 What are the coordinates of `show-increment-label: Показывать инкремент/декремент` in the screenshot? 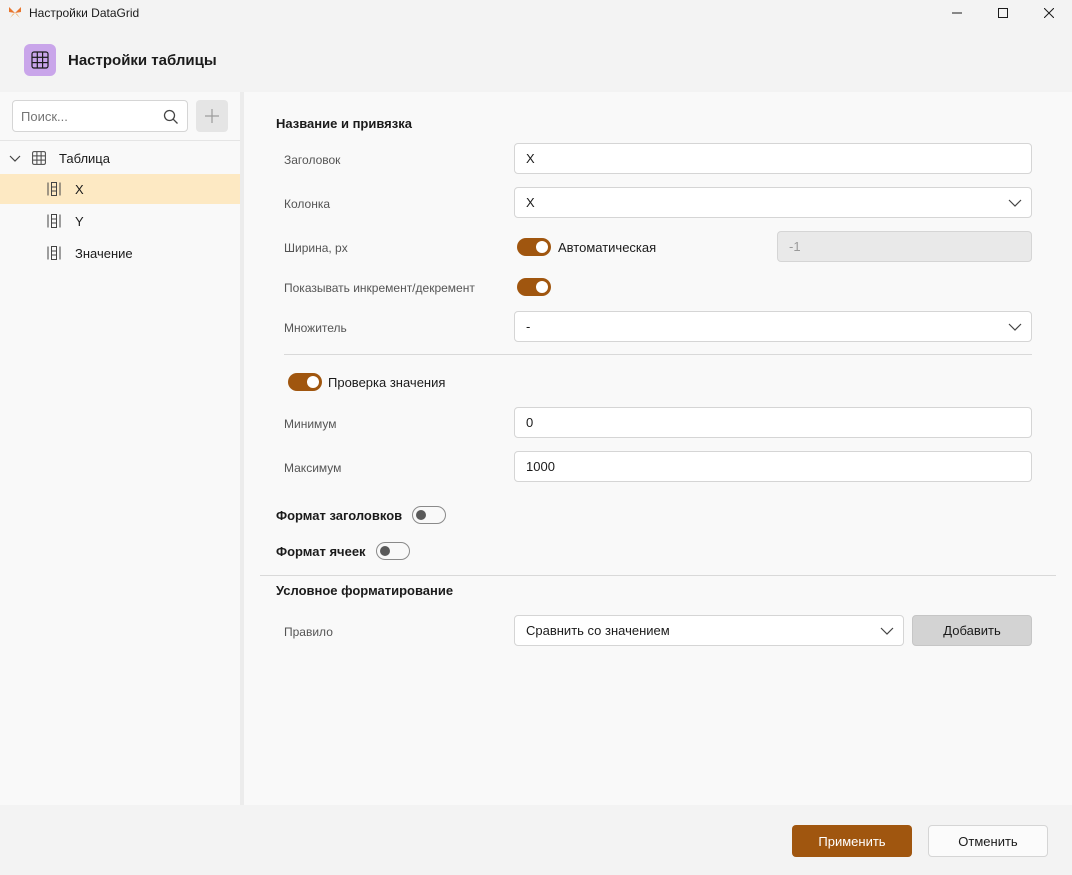 It's located at (379, 288).